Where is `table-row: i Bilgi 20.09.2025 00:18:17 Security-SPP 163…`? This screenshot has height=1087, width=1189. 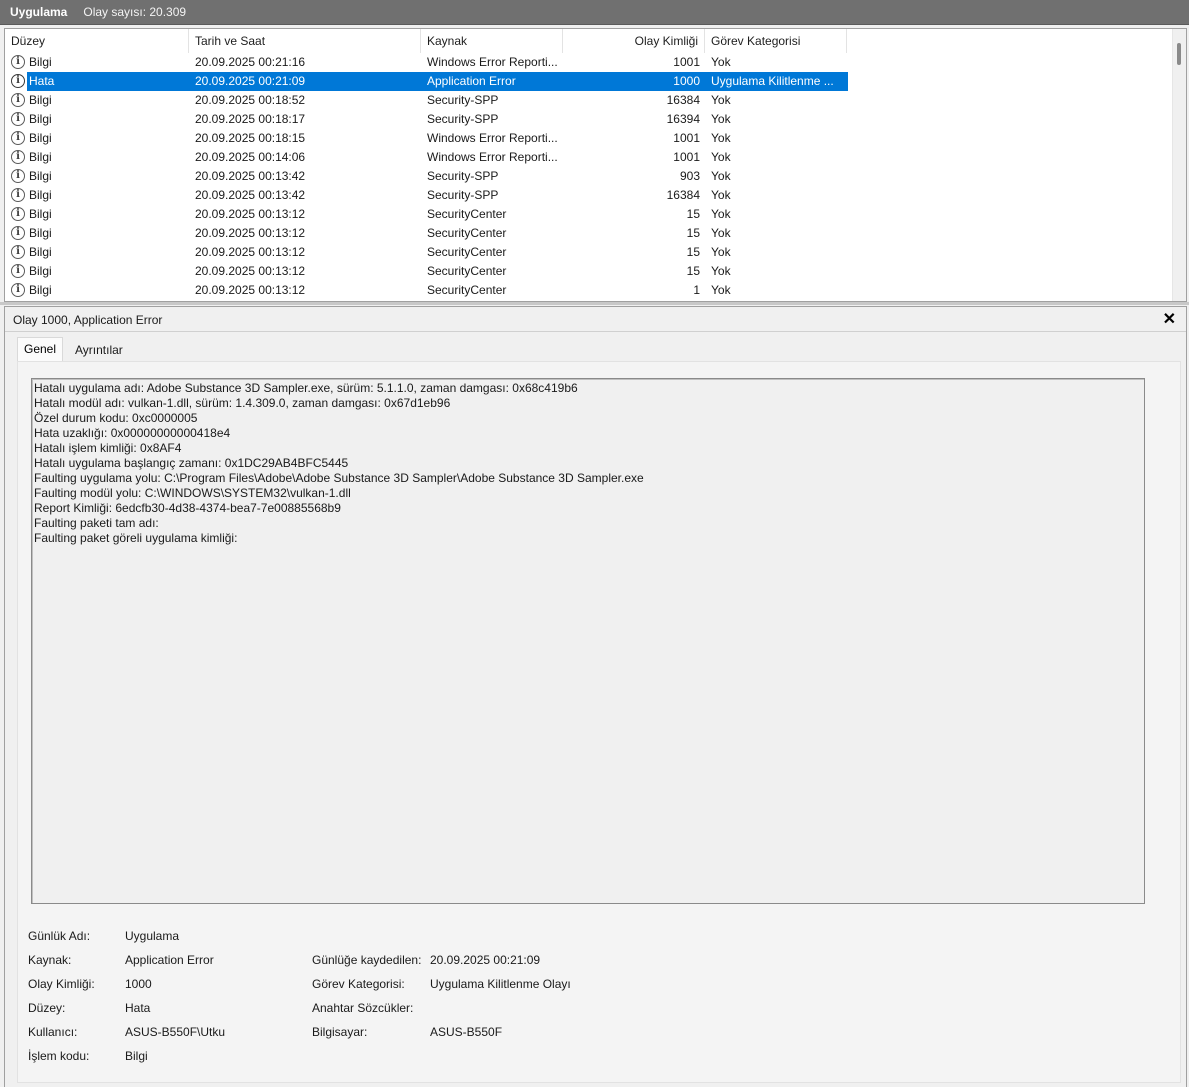
table-row: i Bilgi 20.09.2025 00:18:17 Security-SPP 163… is located at coordinates (590, 119).